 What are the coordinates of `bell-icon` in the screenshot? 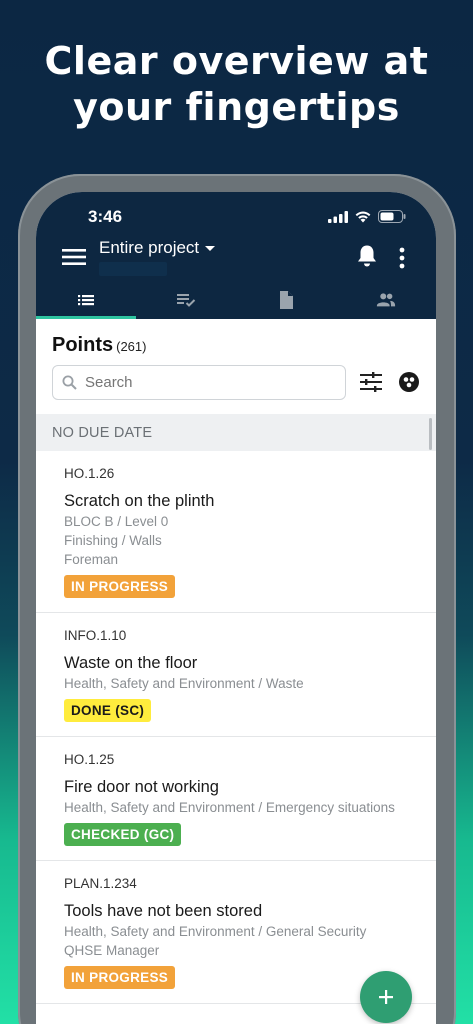 It's located at (367, 256).